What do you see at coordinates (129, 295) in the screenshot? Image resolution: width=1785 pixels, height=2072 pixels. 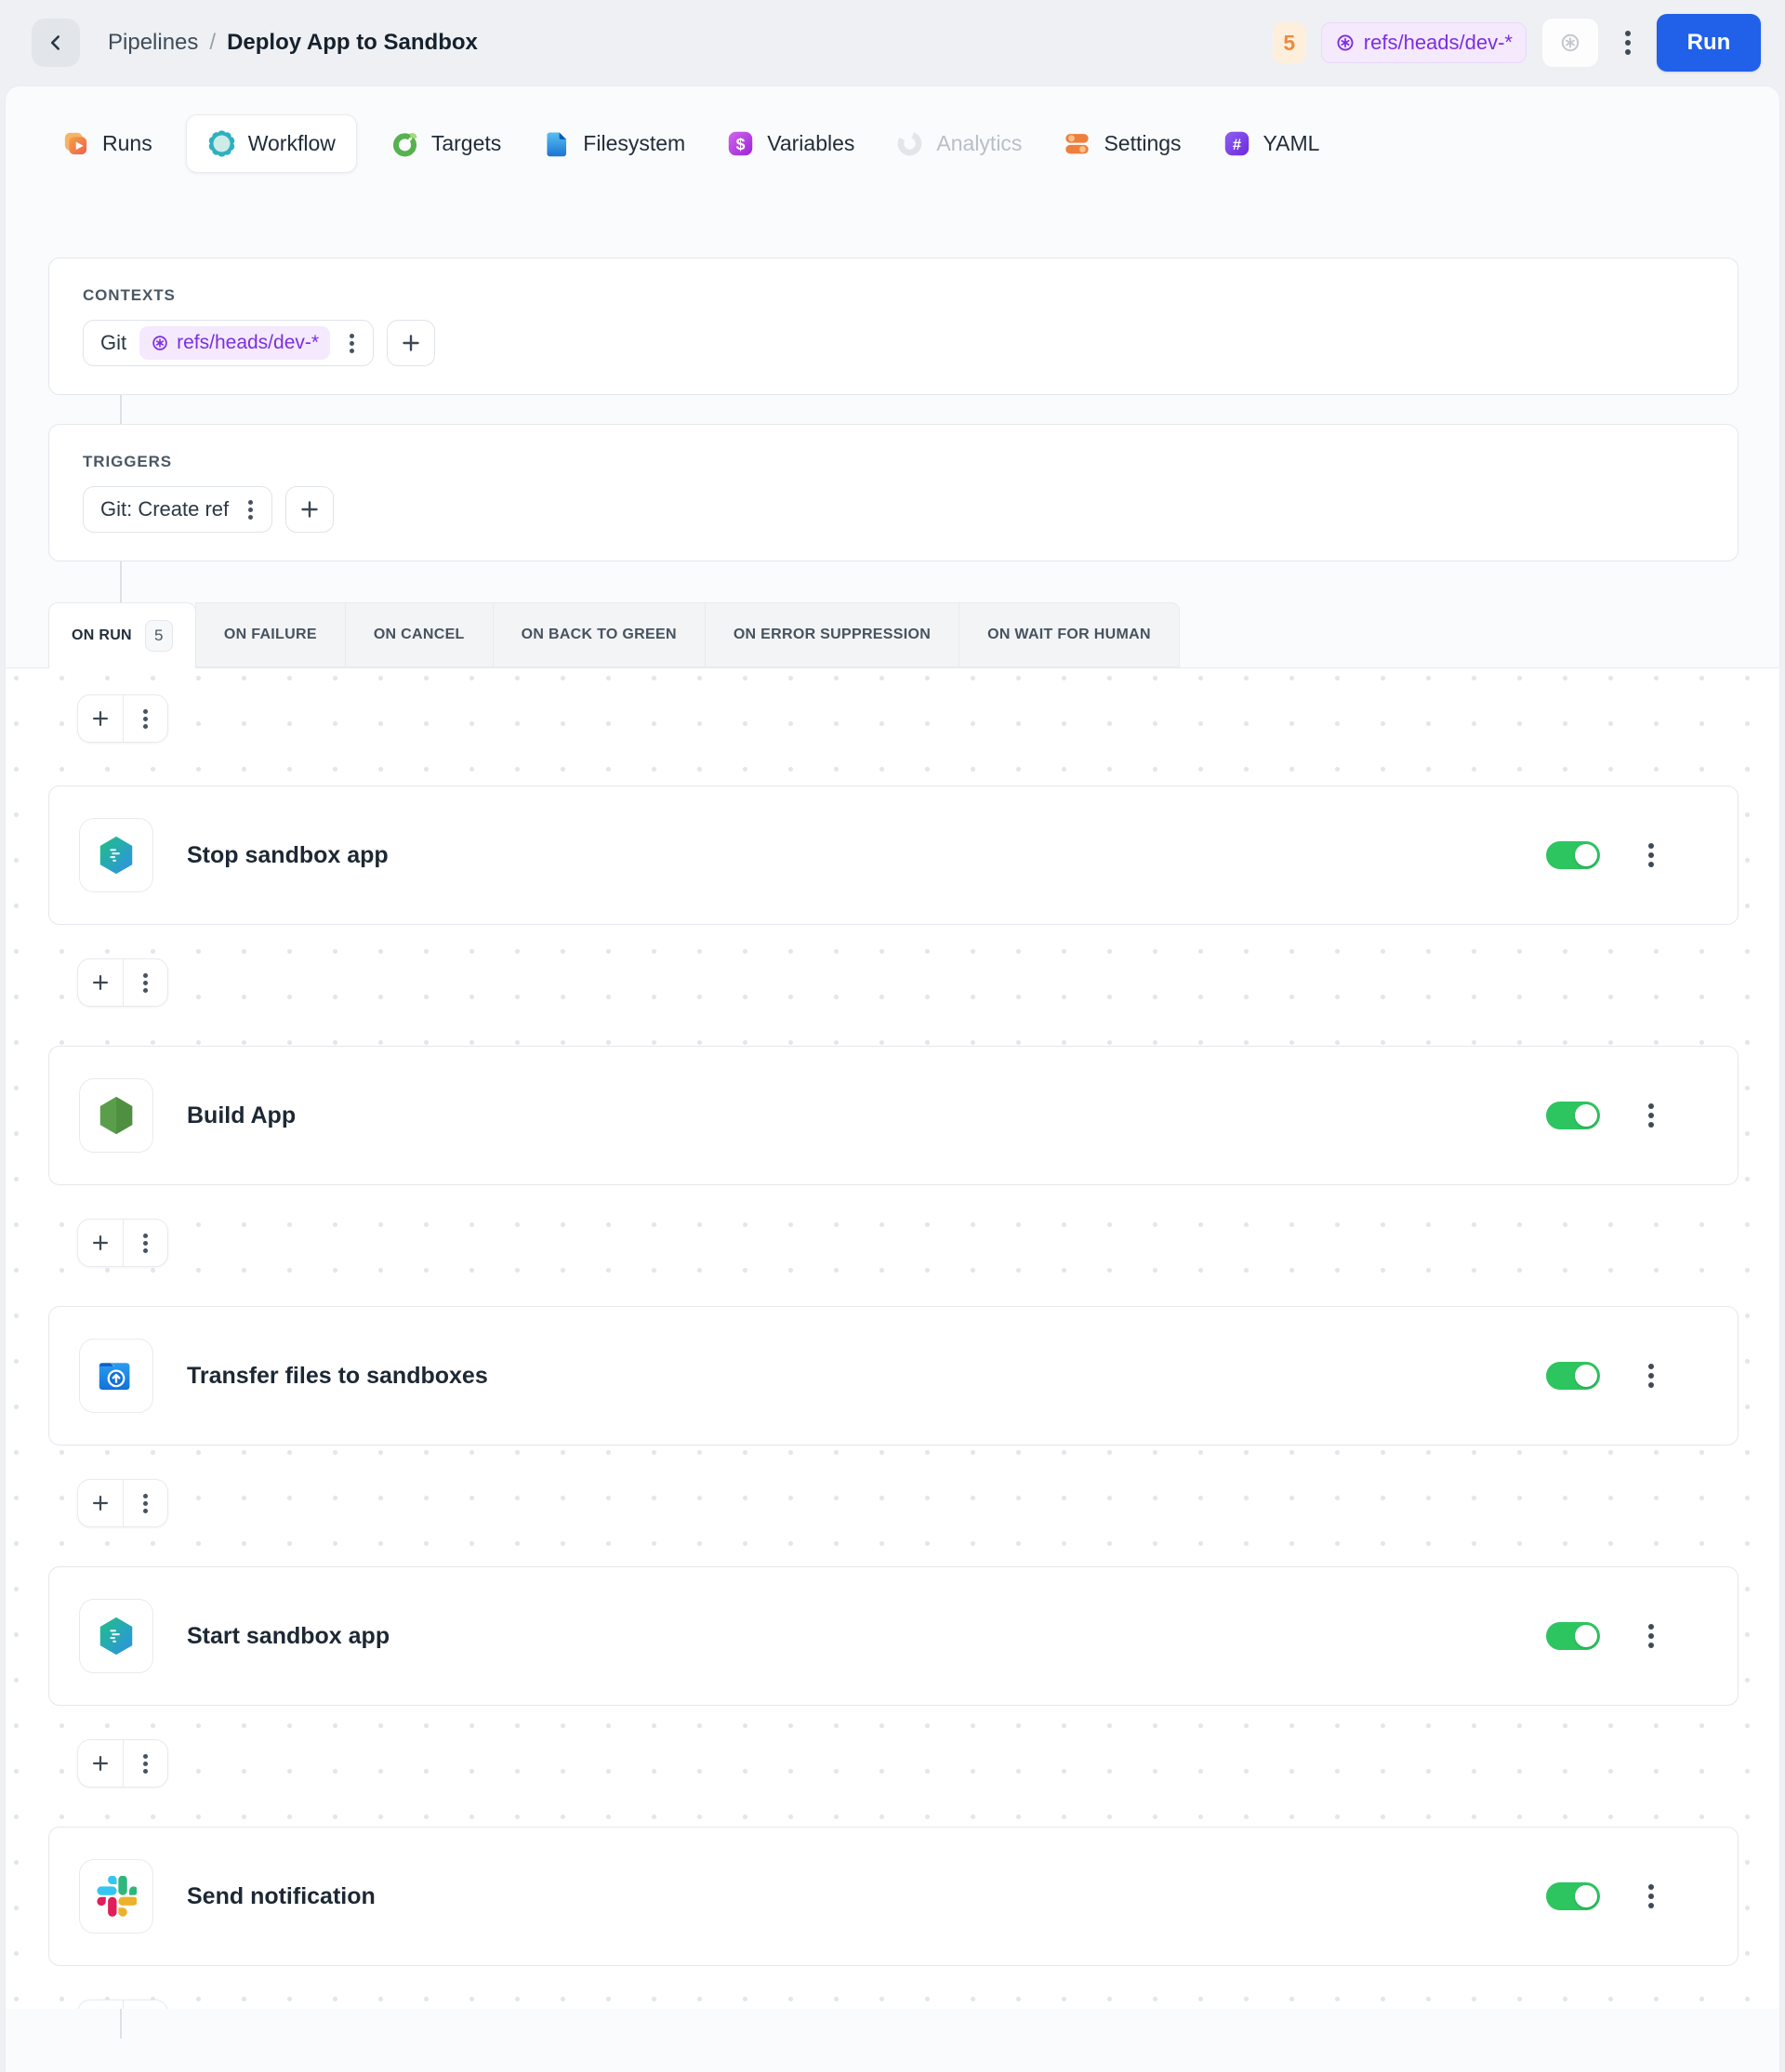 I see `contexts-label: CONTEXTS` at bounding box center [129, 295].